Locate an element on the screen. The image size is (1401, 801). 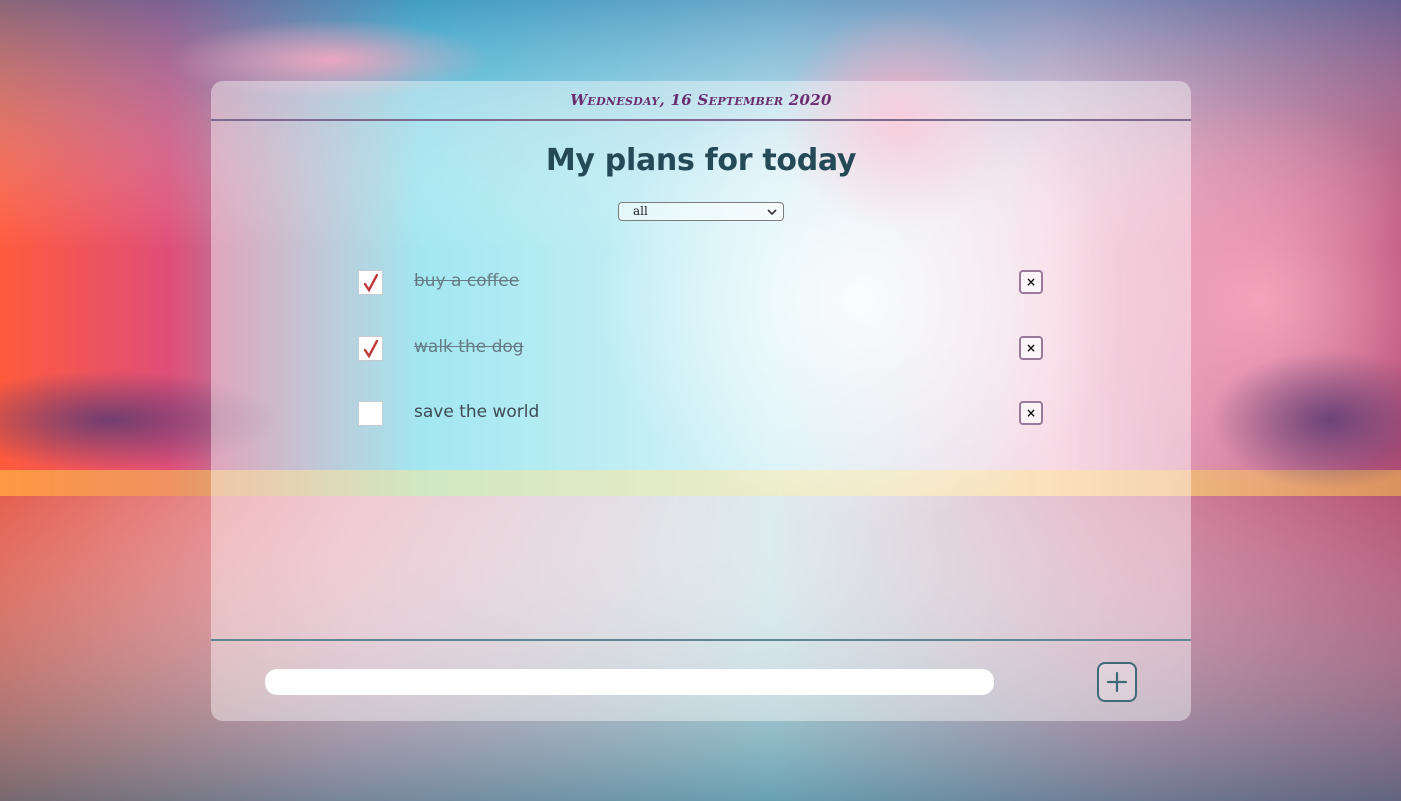
page-title: My plans for today is located at coordinates (701, 160).